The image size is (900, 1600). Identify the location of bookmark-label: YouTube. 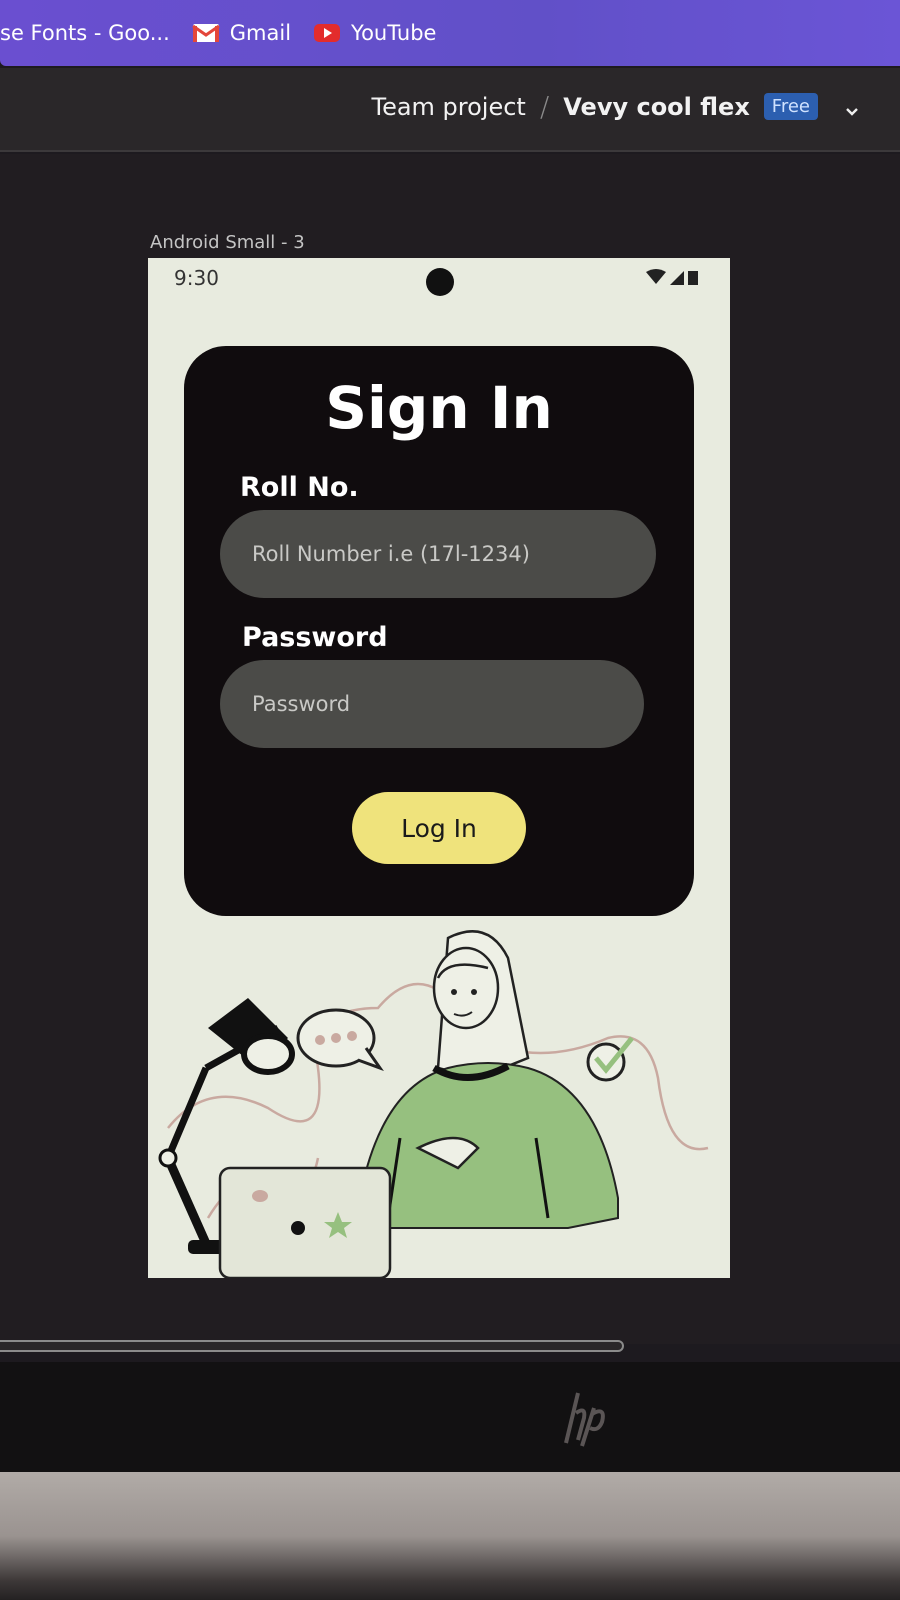
(394, 33).